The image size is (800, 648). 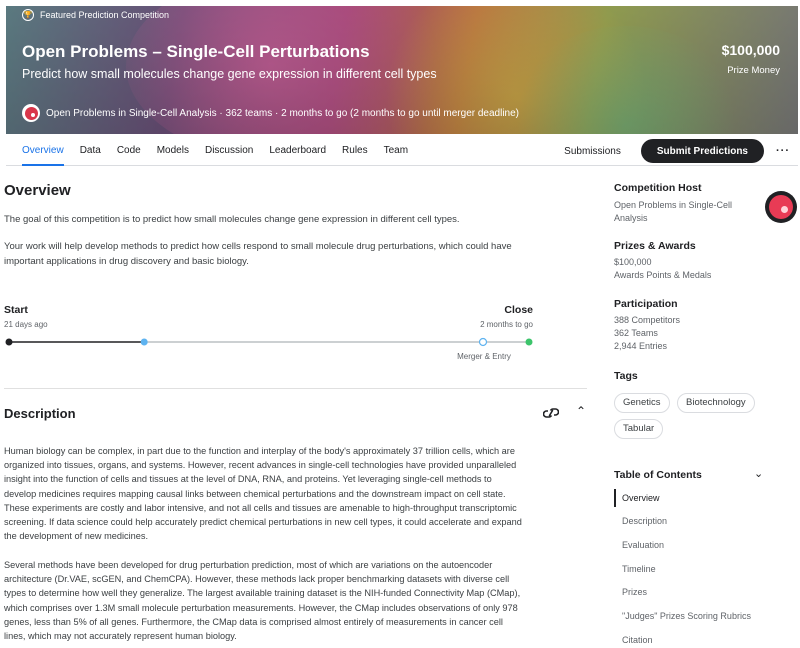 I want to click on timeline-start-label: Start, so click(x=16, y=310).